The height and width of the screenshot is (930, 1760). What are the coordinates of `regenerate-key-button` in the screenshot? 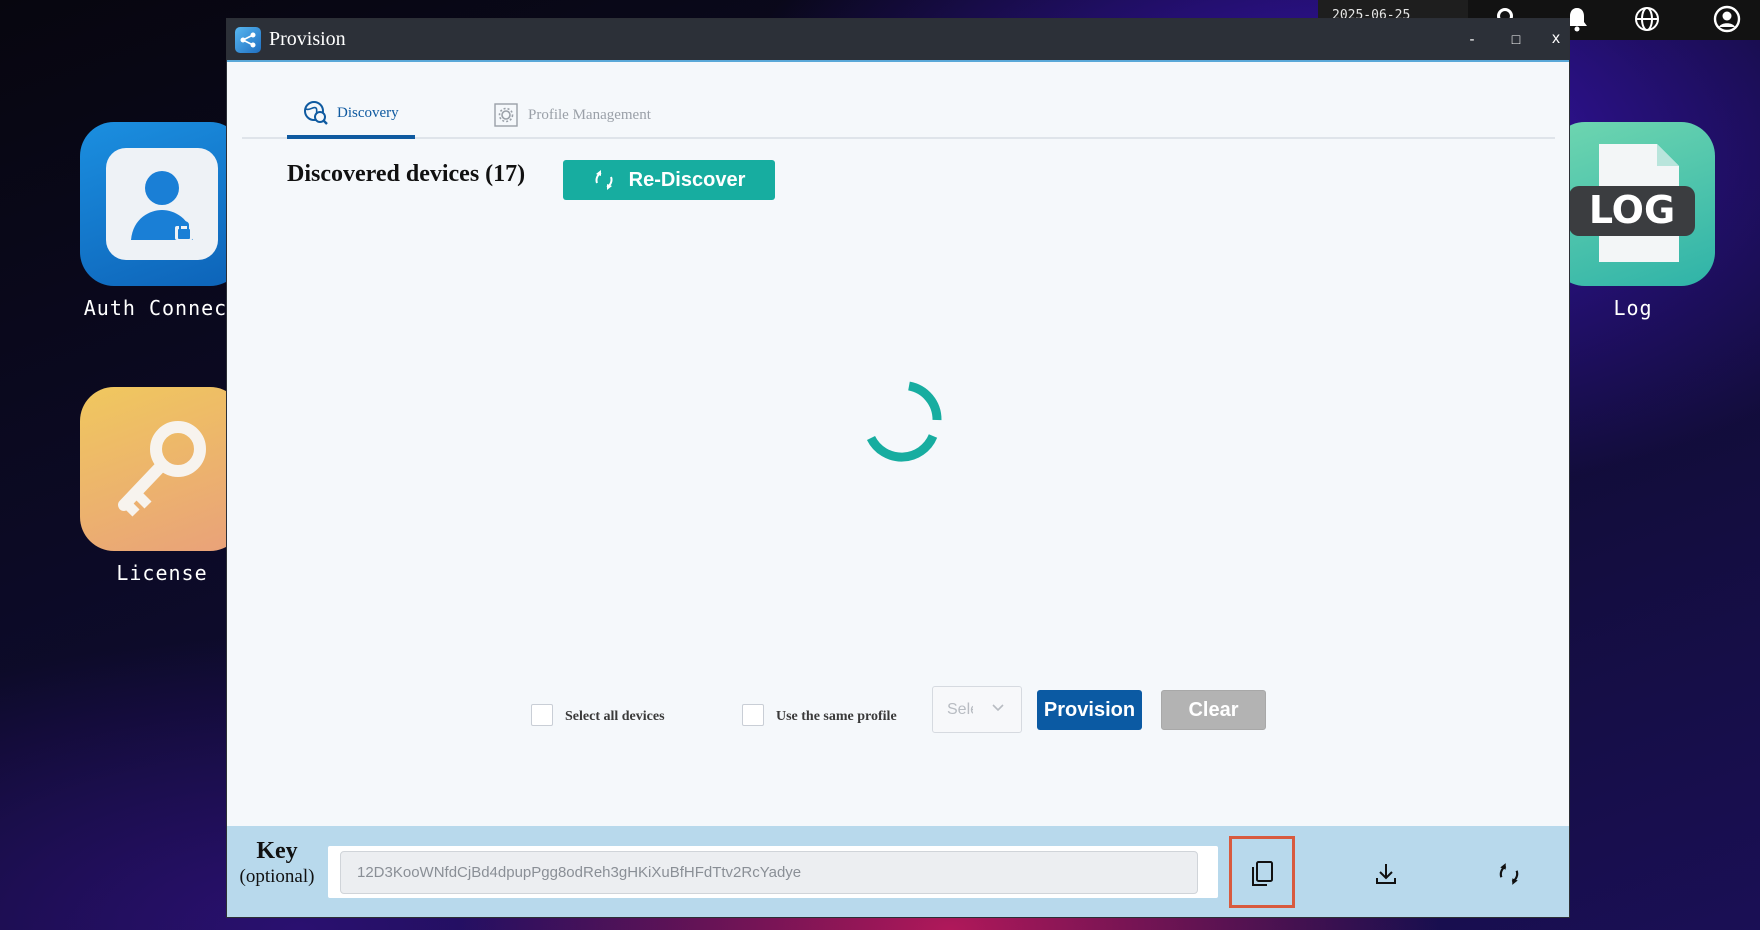 It's located at (1509, 874).